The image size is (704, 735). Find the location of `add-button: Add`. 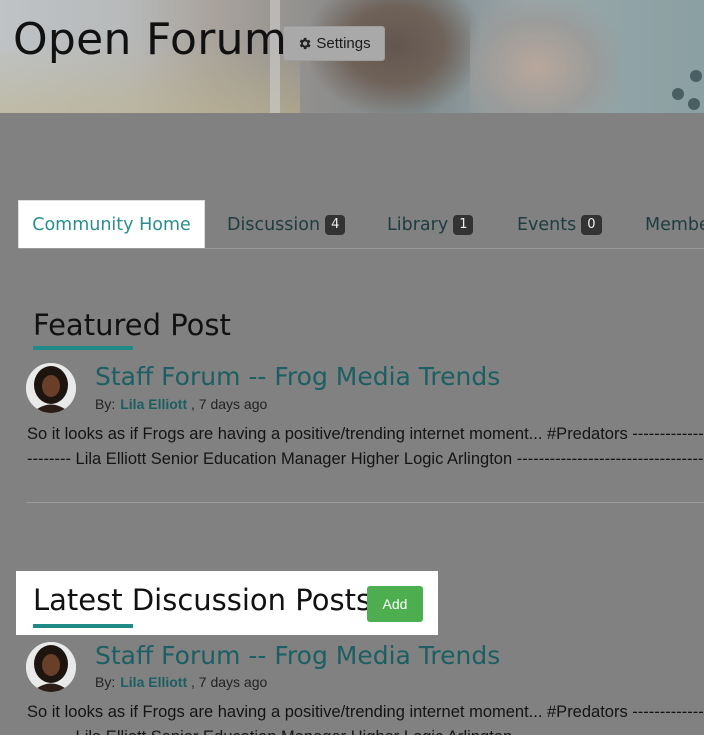

add-button: Add is located at coordinates (395, 604).